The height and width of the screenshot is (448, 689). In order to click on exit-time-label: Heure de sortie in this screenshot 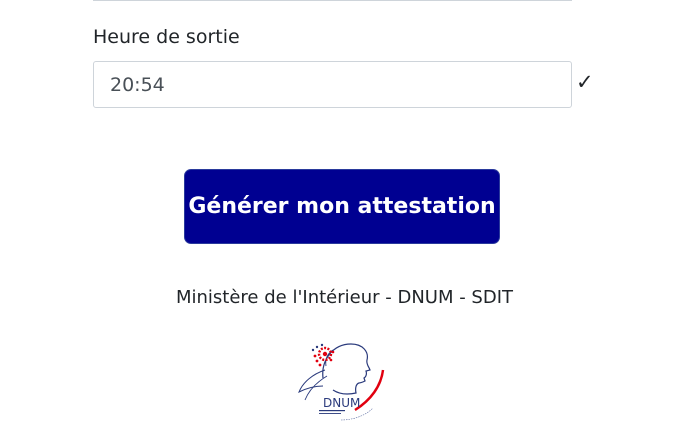, I will do `click(166, 37)`.